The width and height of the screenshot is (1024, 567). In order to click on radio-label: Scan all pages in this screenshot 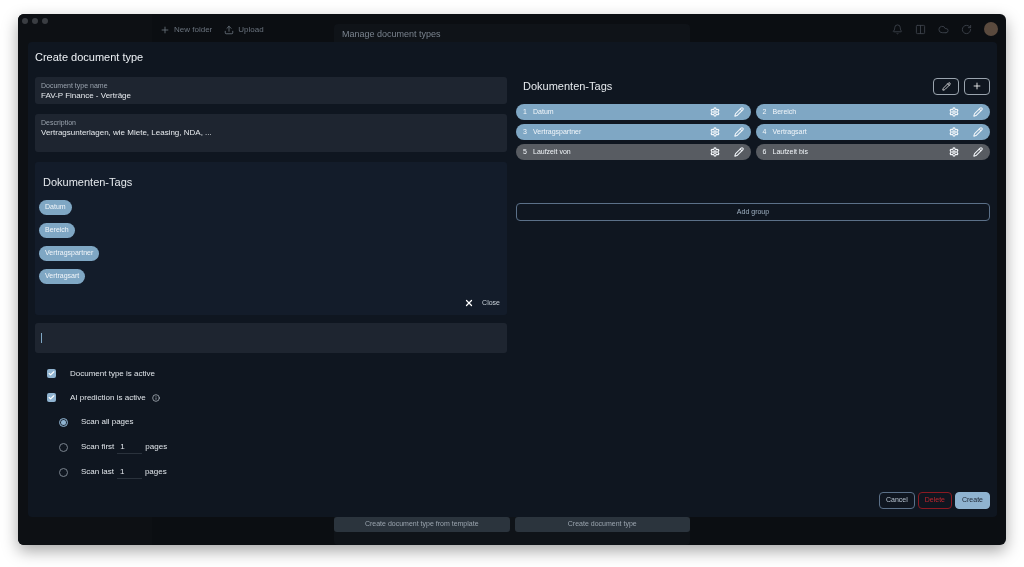, I will do `click(107, 422)`.